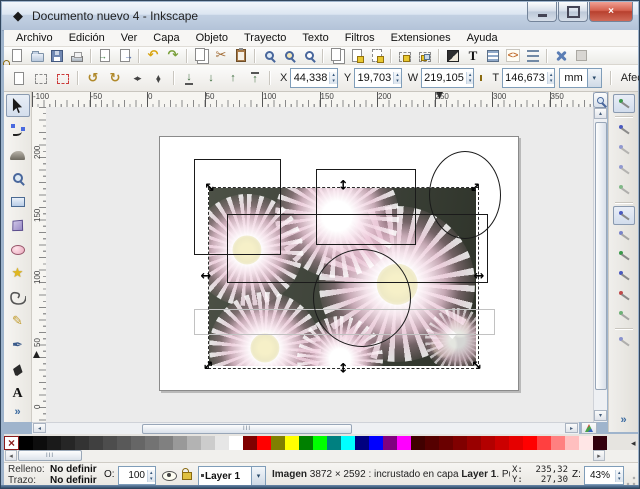 The height and width of the screenshot is (489, 640). I want to click on zoom-page-button, so click(309, 55).